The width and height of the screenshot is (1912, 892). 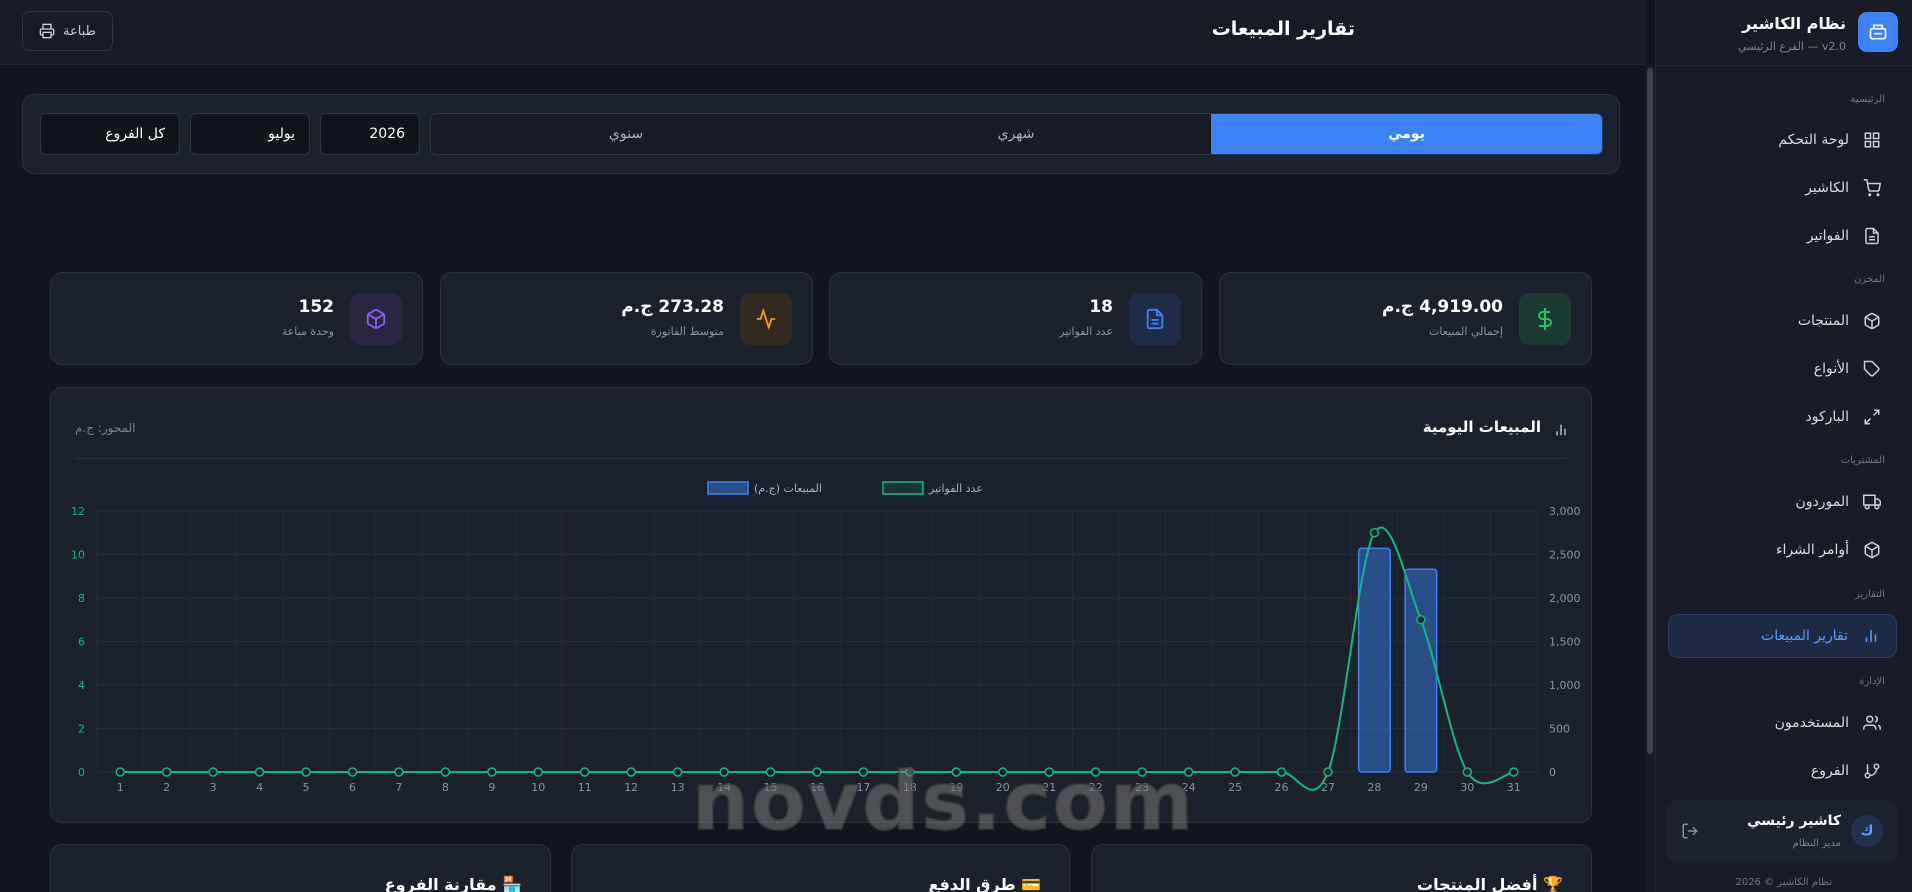 I want to click on register-icon, so click(x=1878, y=32).